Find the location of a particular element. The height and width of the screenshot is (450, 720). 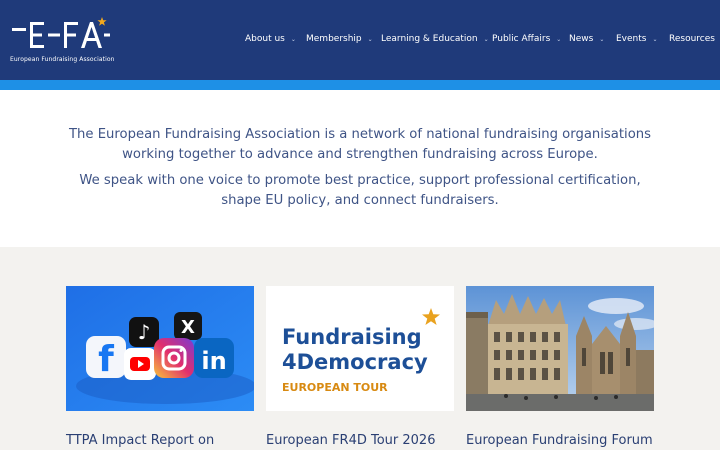

nav-label: News is located at coordinates (581, 39).